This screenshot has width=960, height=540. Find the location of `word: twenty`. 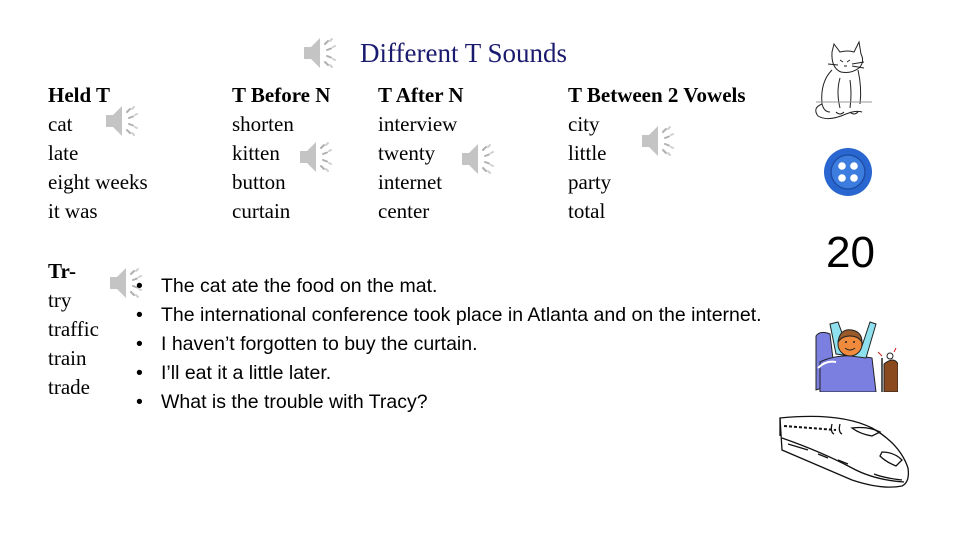

word: twenty is located at coordinates (407, 153).